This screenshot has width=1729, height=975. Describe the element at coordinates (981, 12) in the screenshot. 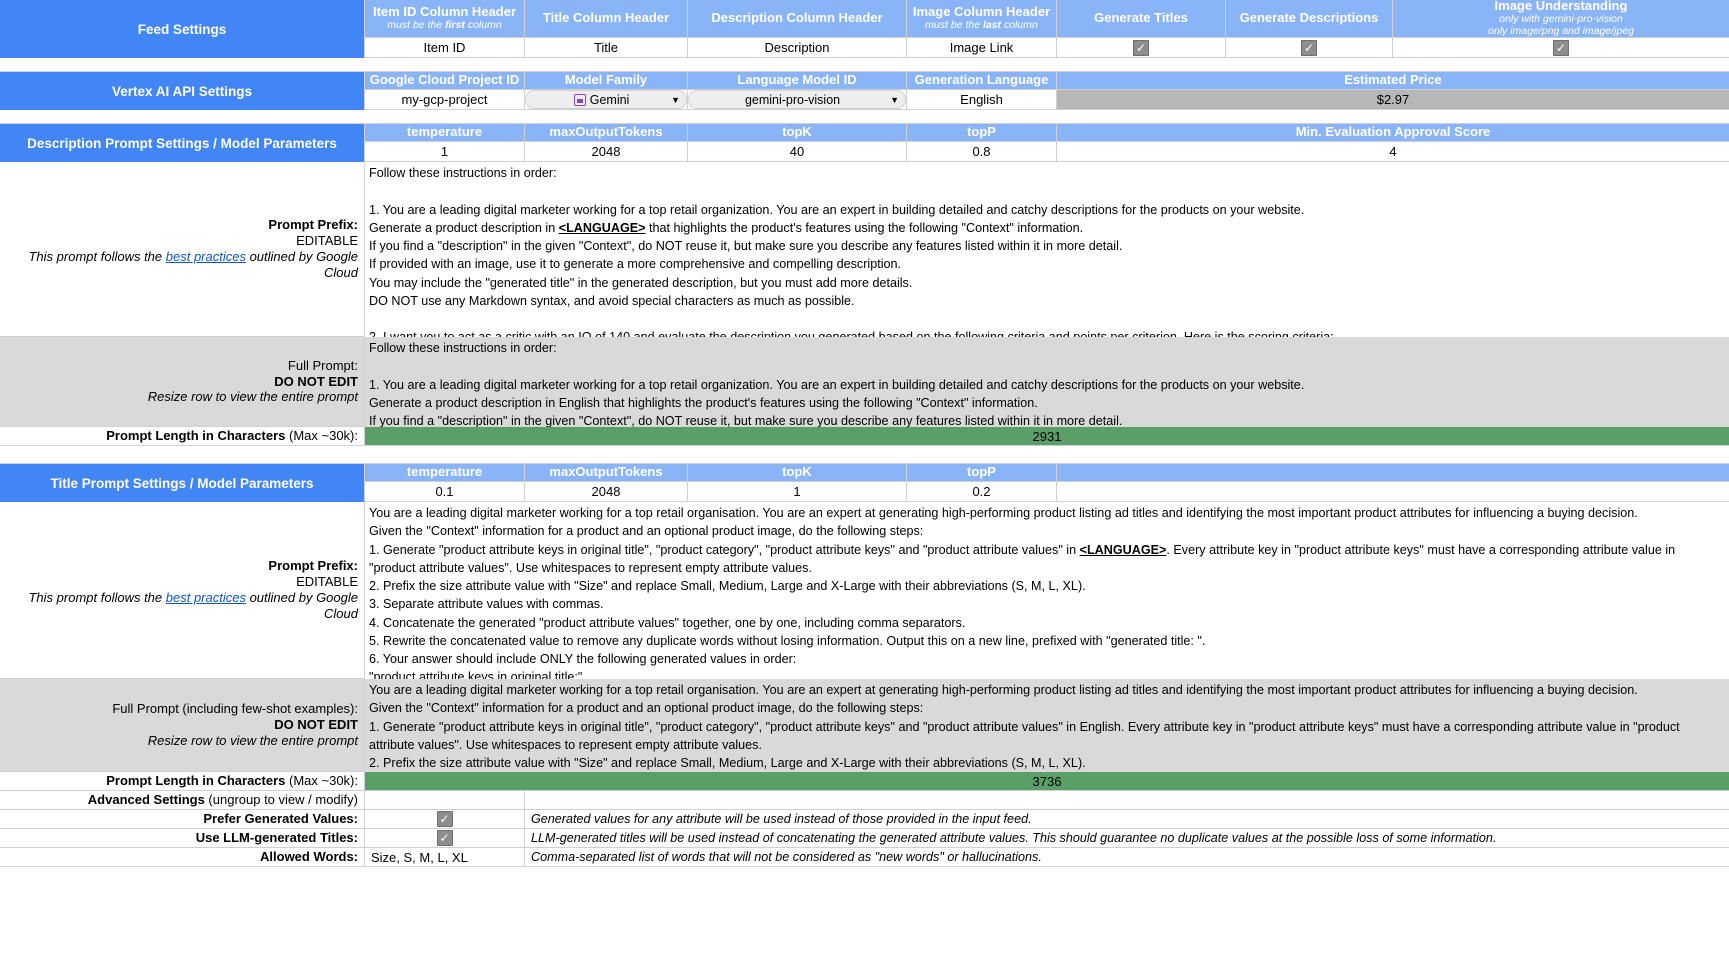

I see `feed-col-header-image-title: Image Column Header` at that location.